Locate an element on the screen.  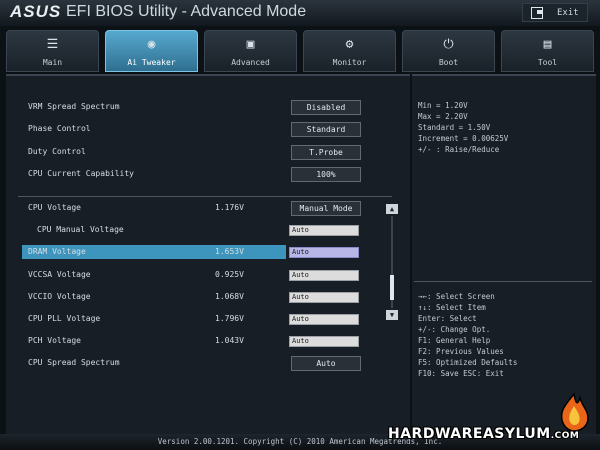
exit-button: Exit is located at coordinates (555, 12).